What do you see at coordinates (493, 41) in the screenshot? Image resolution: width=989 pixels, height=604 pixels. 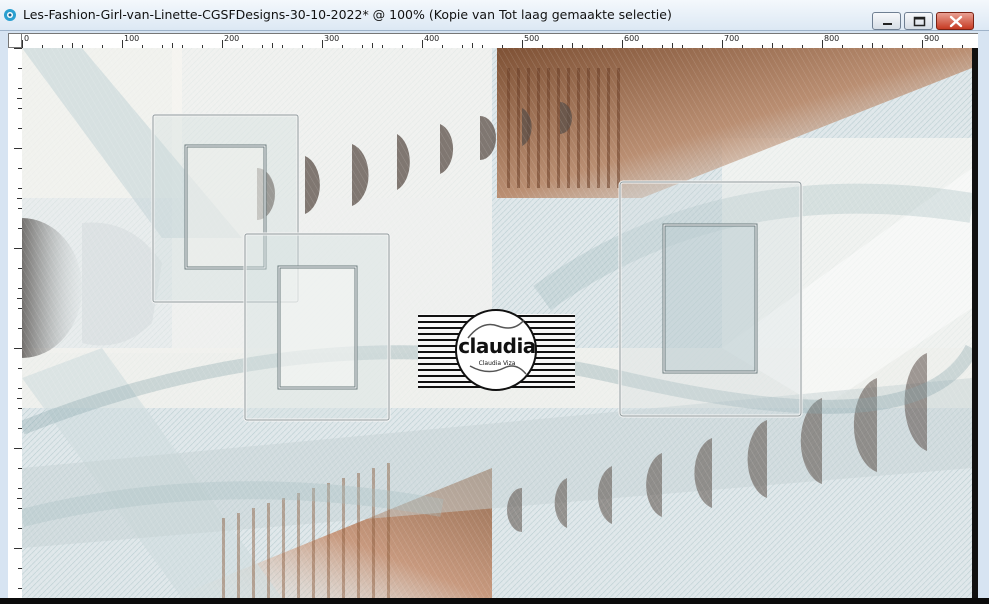 I see `horizontal-ruler: 0 100 200 300 400 500 600 700 800 900` at bounding box center [493, 41].